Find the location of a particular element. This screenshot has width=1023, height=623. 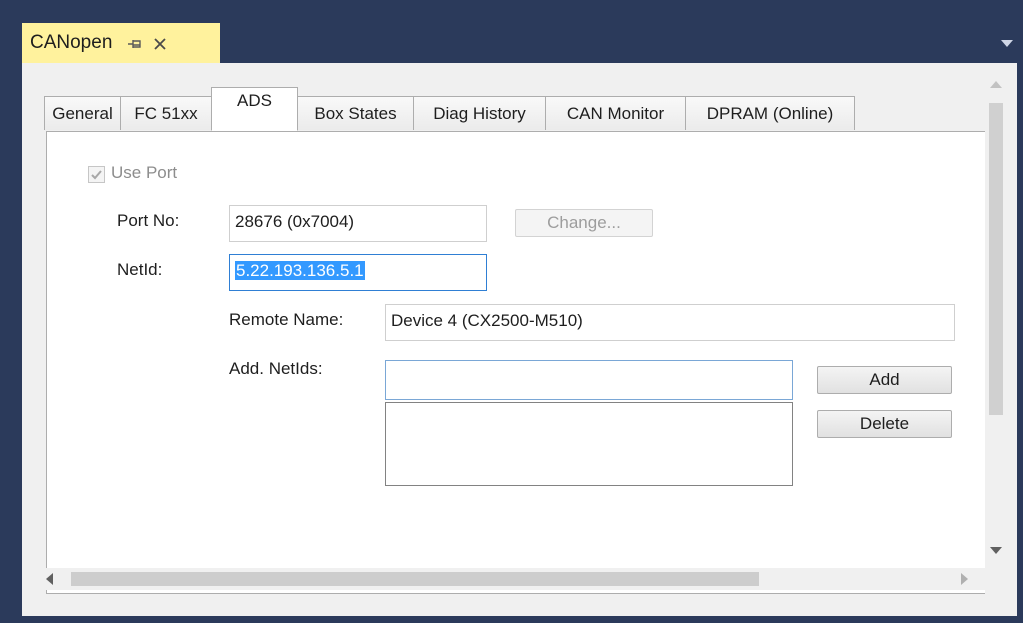

add-netids-input is located at coordinates (589, 380).